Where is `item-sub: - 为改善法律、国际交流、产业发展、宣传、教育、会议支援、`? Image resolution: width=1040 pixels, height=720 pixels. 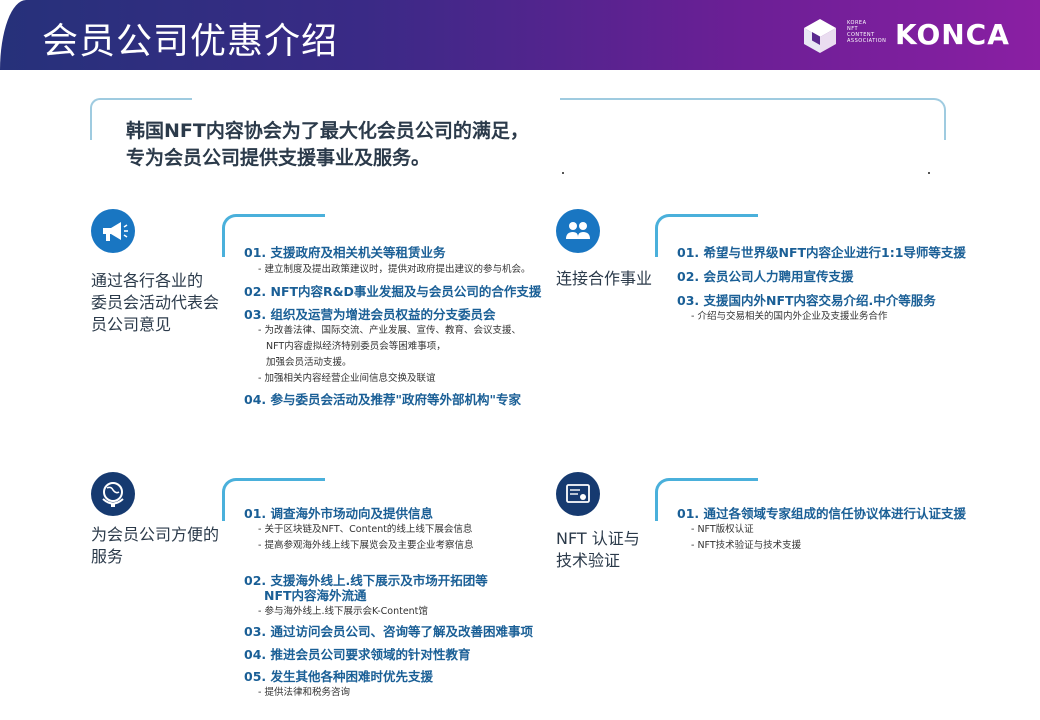 item-sub: - 为改善法律、国际交流、产业发展、宣传、教育、会议支援、 is located at coordinates (389, 330).